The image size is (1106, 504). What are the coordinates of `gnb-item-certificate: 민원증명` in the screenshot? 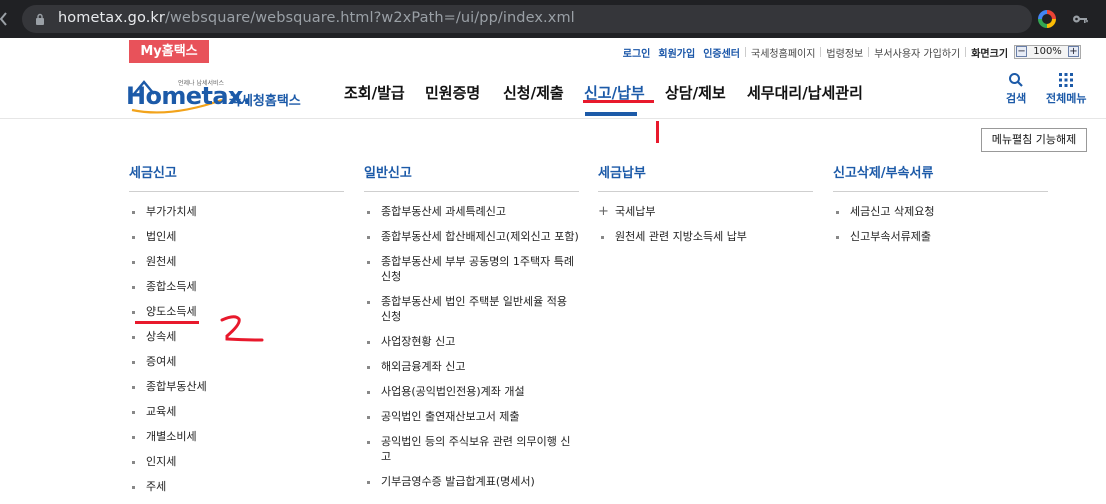 It's located at (452, 94).